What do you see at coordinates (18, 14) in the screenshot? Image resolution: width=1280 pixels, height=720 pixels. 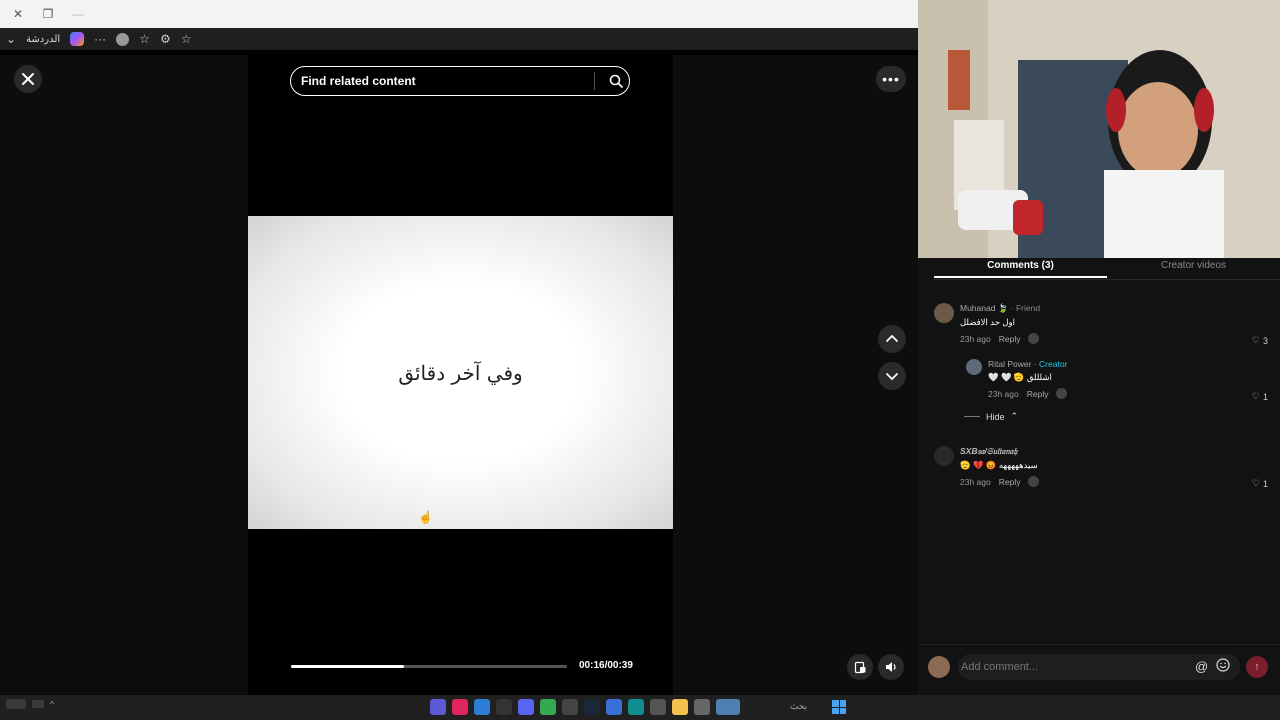 I see `close-window-icon: ✕` at bounding box center [18, 14].